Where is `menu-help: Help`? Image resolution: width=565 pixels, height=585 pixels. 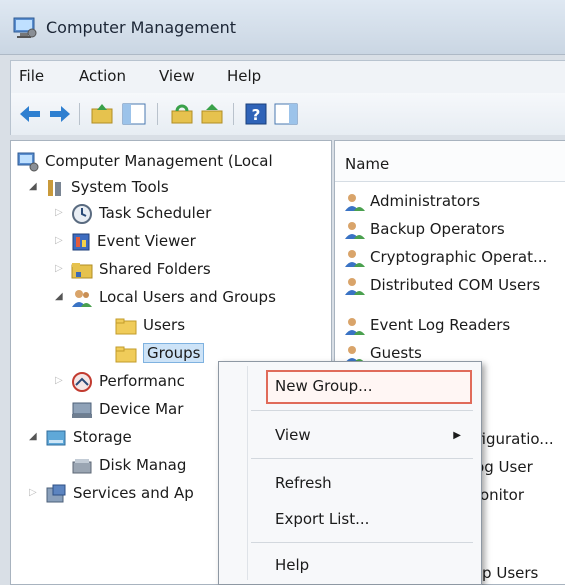 menu-help: Help is located at coordinates (244, 76).